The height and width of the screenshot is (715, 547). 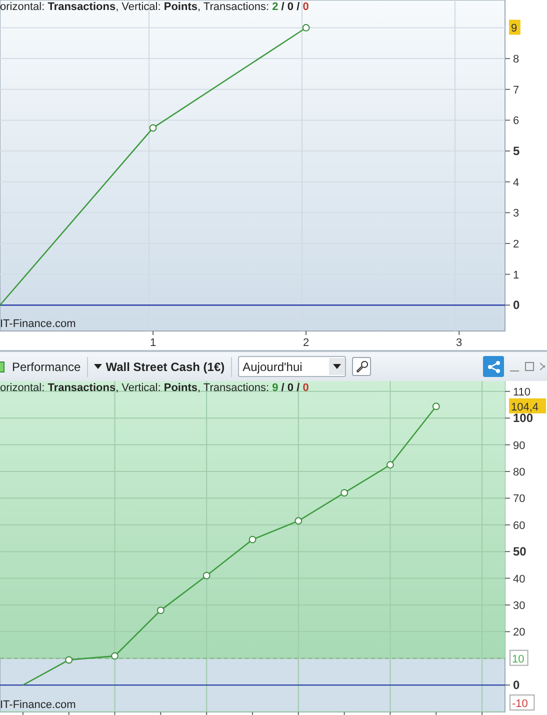 I want to click on axis-label: 10, so click(x=519, y=658).